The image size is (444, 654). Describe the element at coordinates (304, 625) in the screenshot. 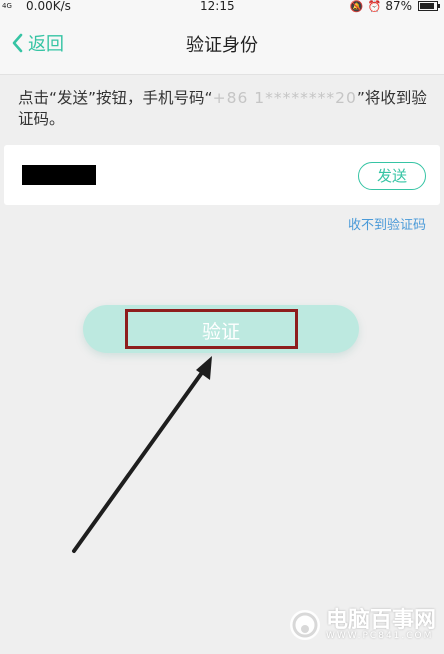

I see `watermark-logo-icon` at that location.